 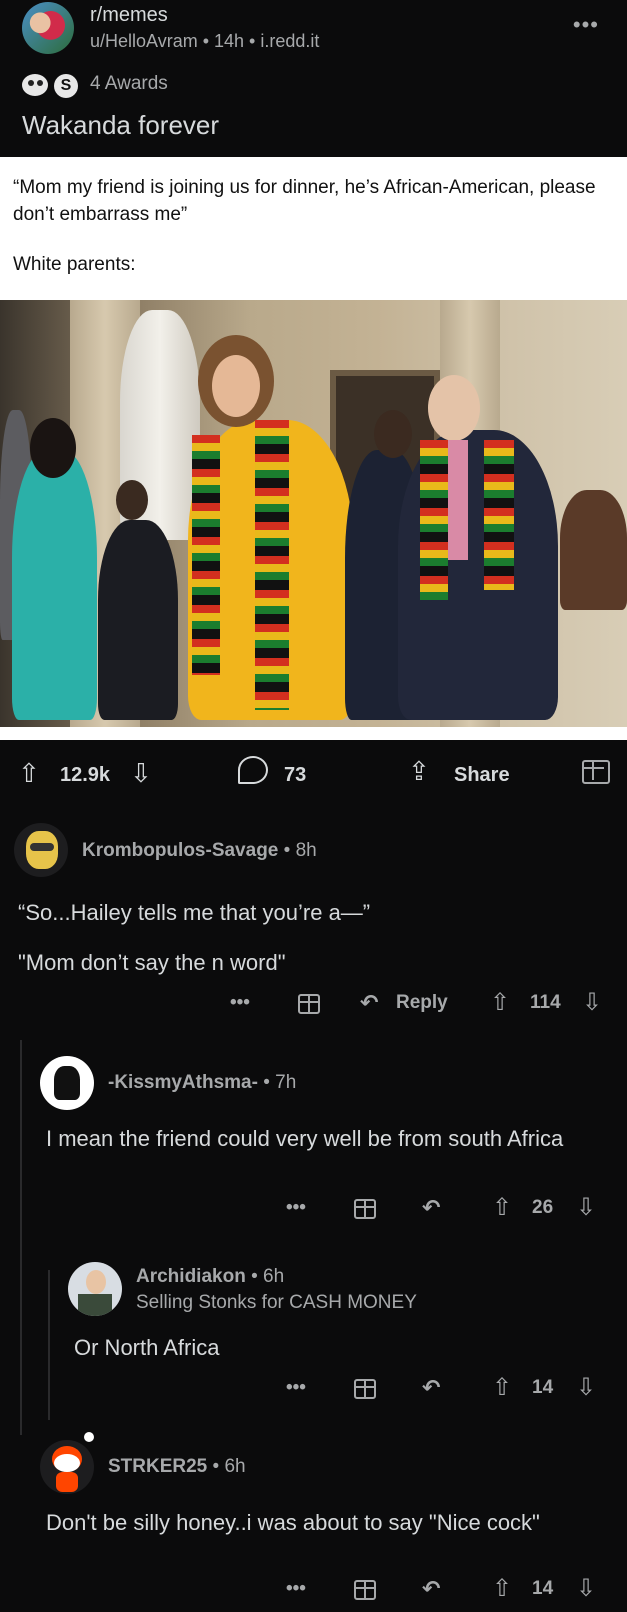 I want to click on awards-count: 4 Awards, so click(x=129, y=84).